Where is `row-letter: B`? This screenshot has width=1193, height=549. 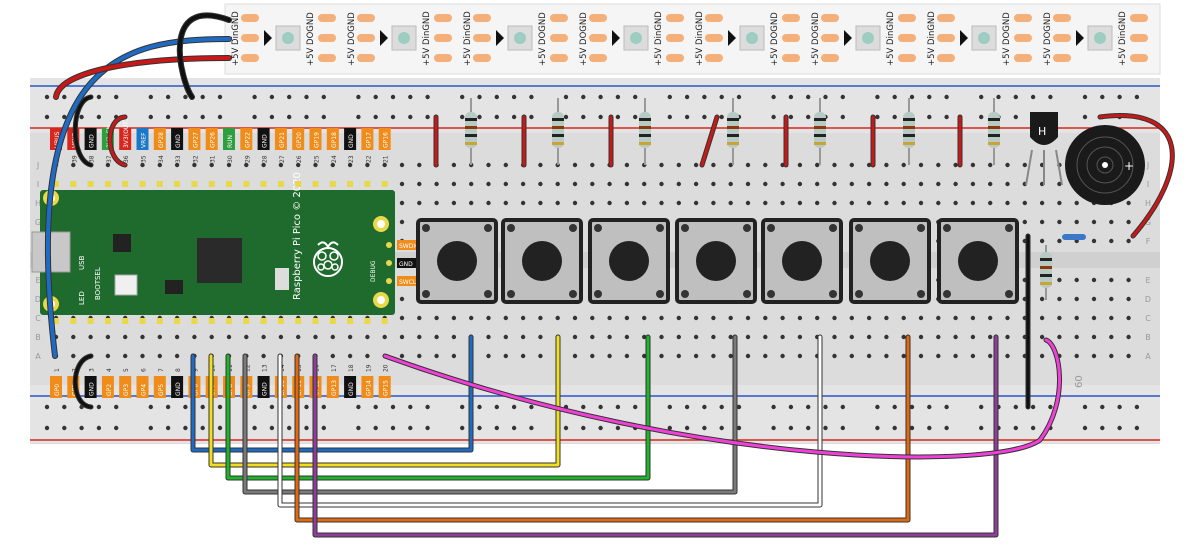 row-letter: B is located at coordinates (1148, 337).